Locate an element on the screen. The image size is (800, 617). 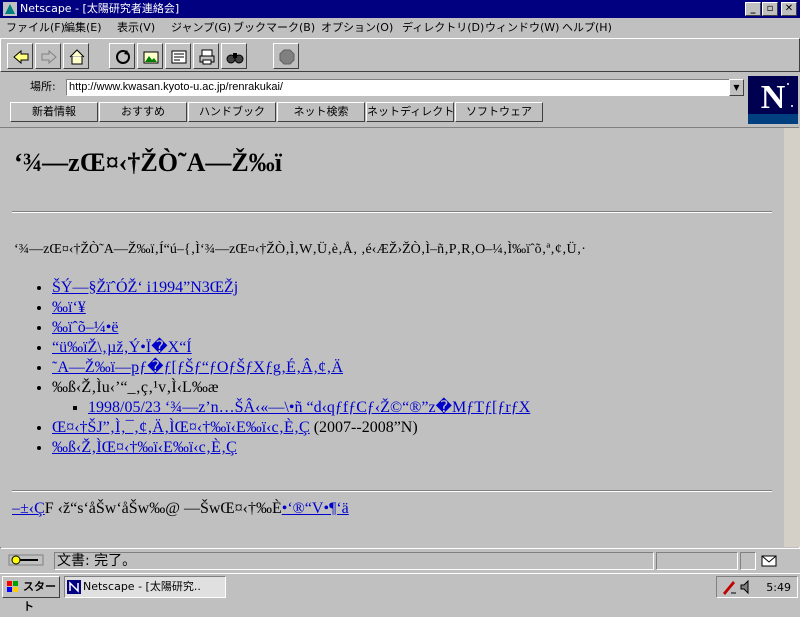
open-button is located at coordinates (178, 56).